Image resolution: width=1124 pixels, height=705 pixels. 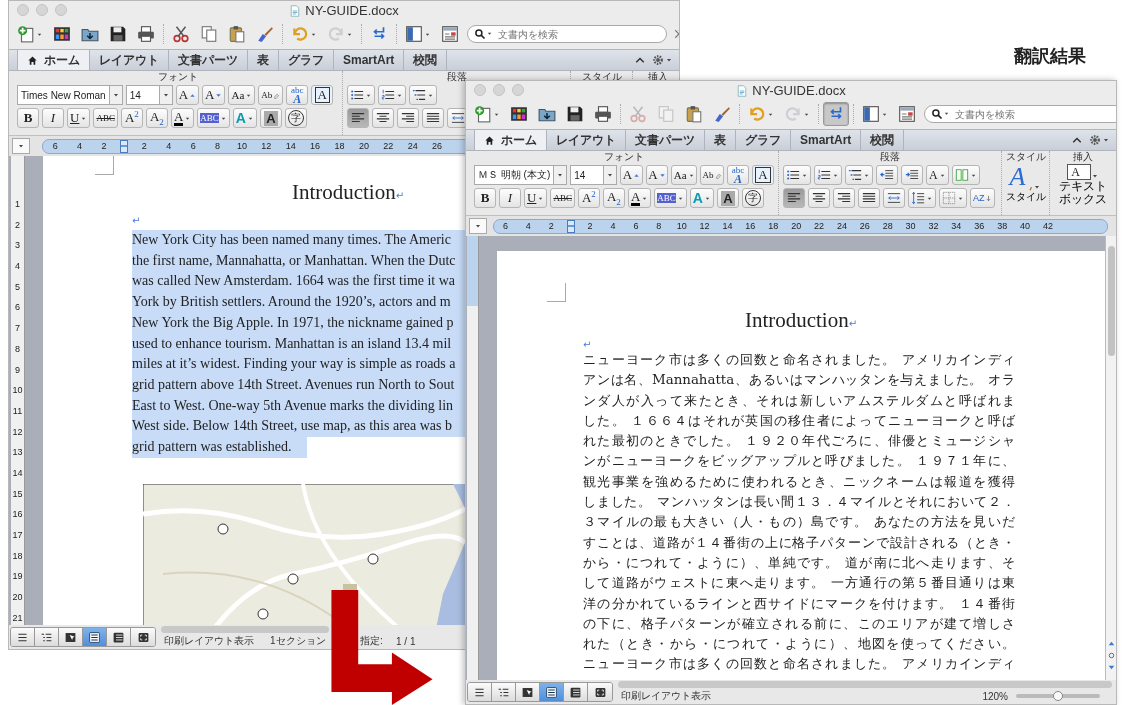 I want to click on ruler-number: 22, so click(x=819, y=226).